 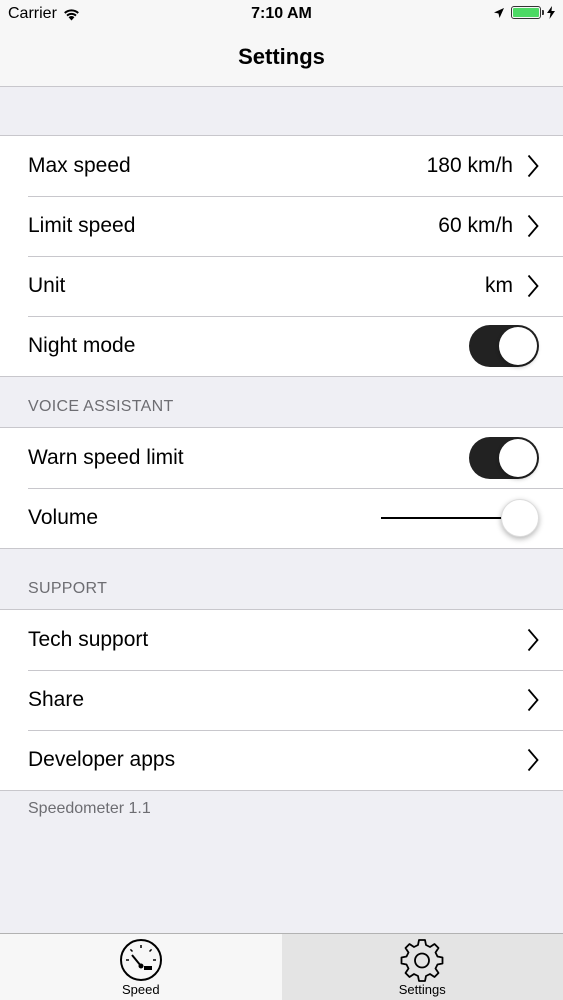 I want to click on volume-slider-thumb, so click(x=520, y=518).